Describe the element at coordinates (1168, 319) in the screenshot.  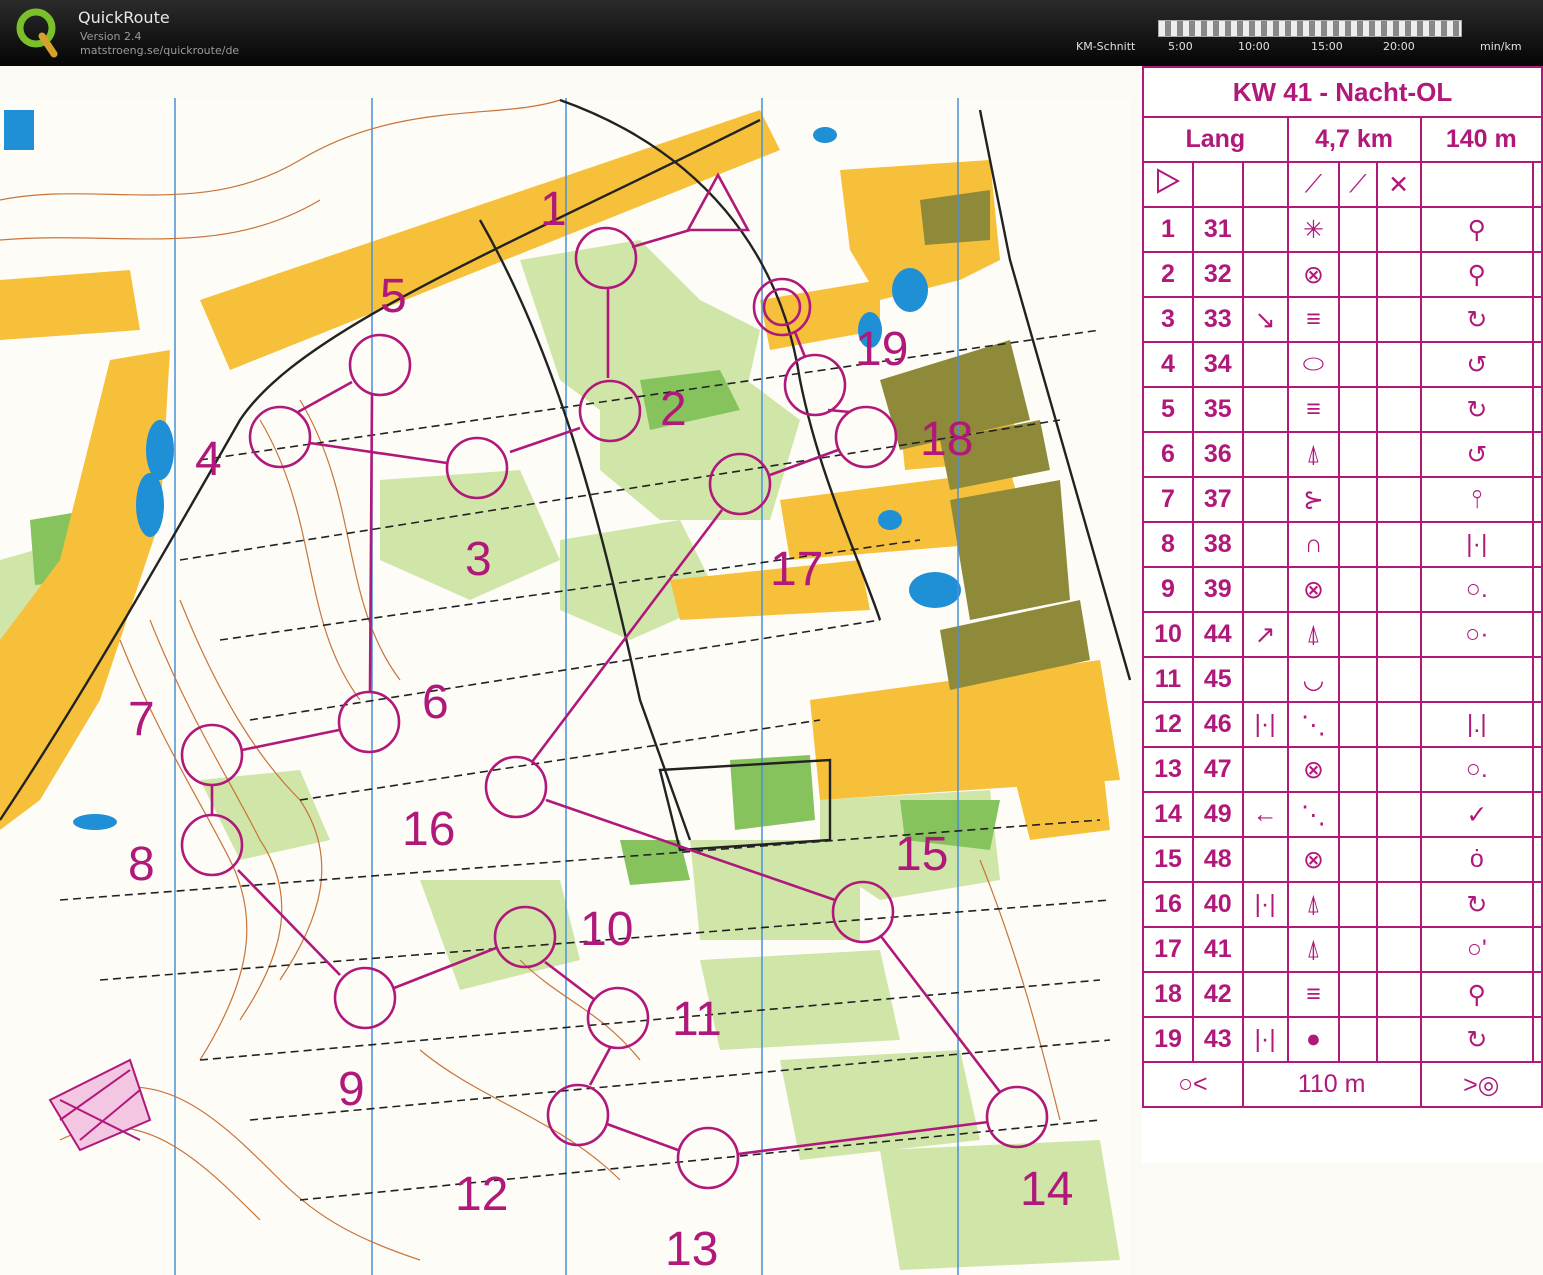
I see `control-number: 3` at that location.